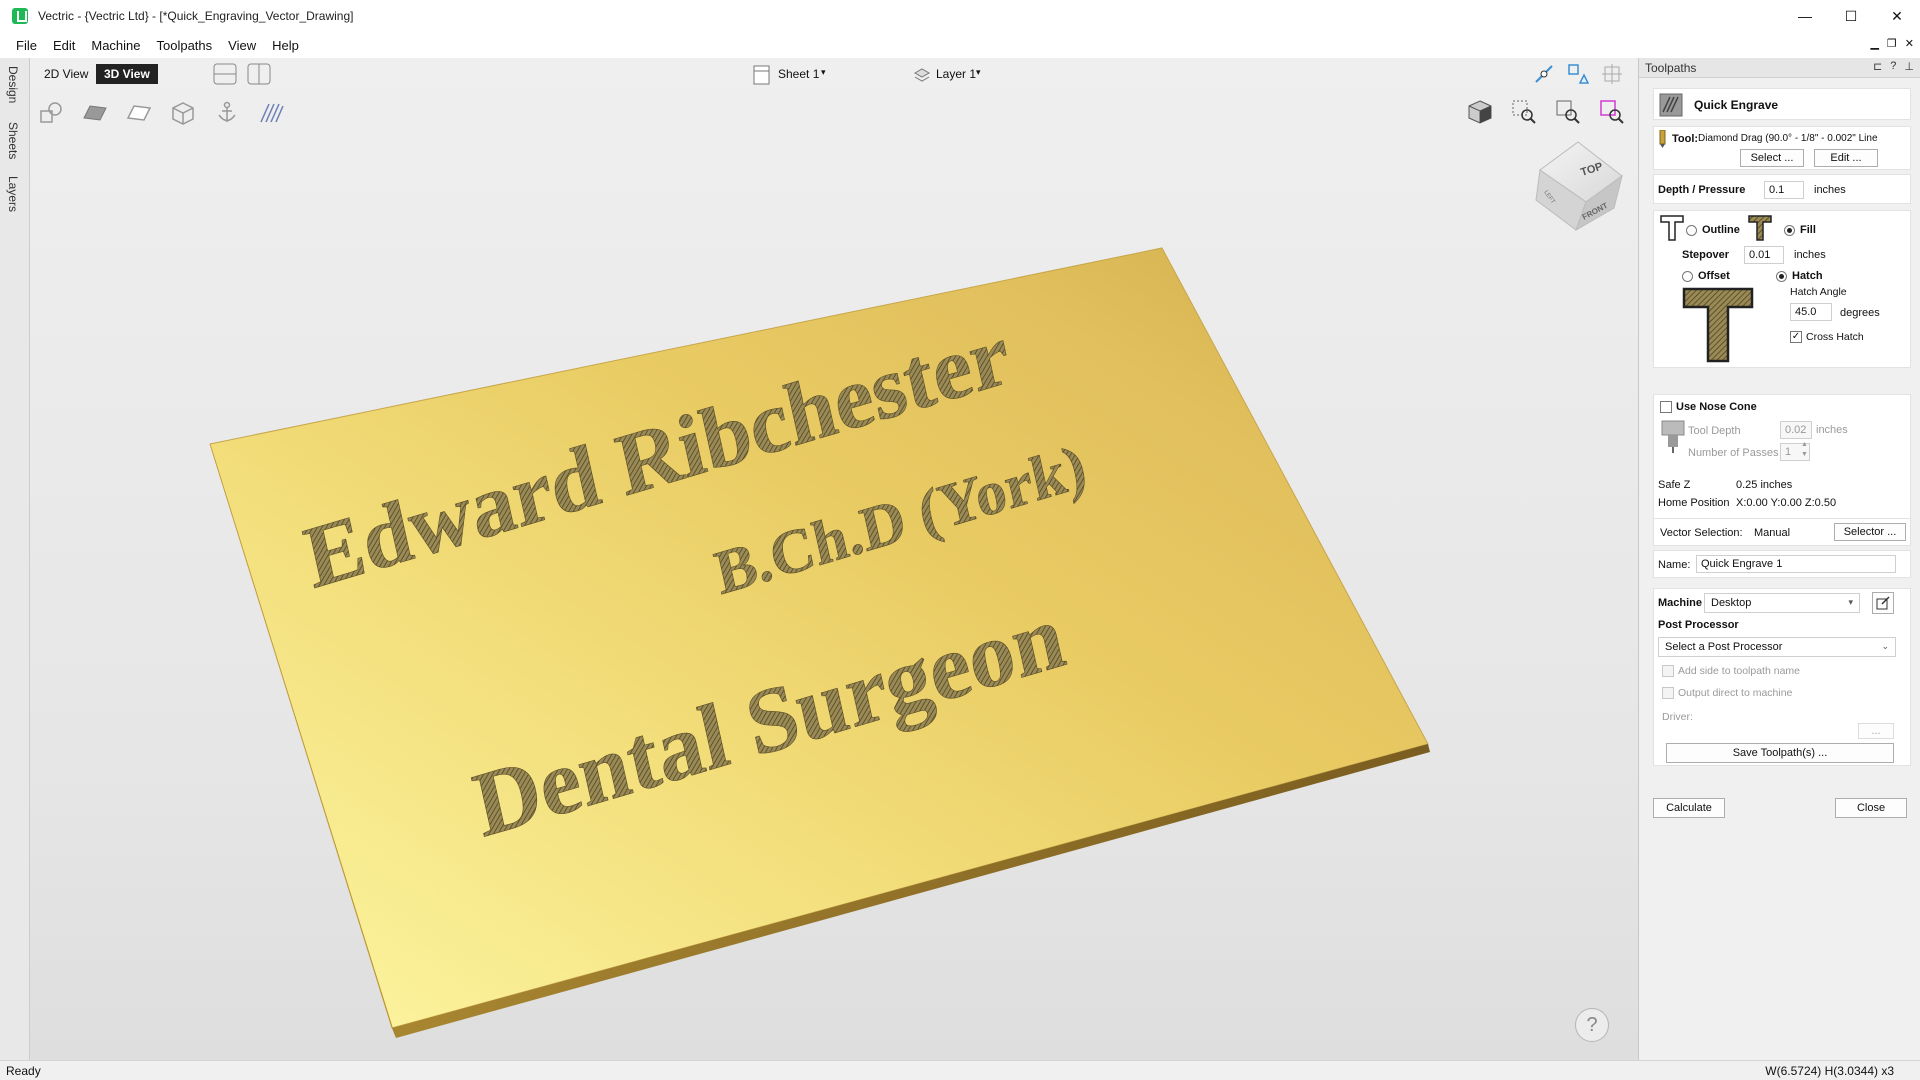 This screenshot has height=1080, width=1920. Describe the element at coordinates (1592, 1025) in the screenshot. I see `help-button: ?` at that location.